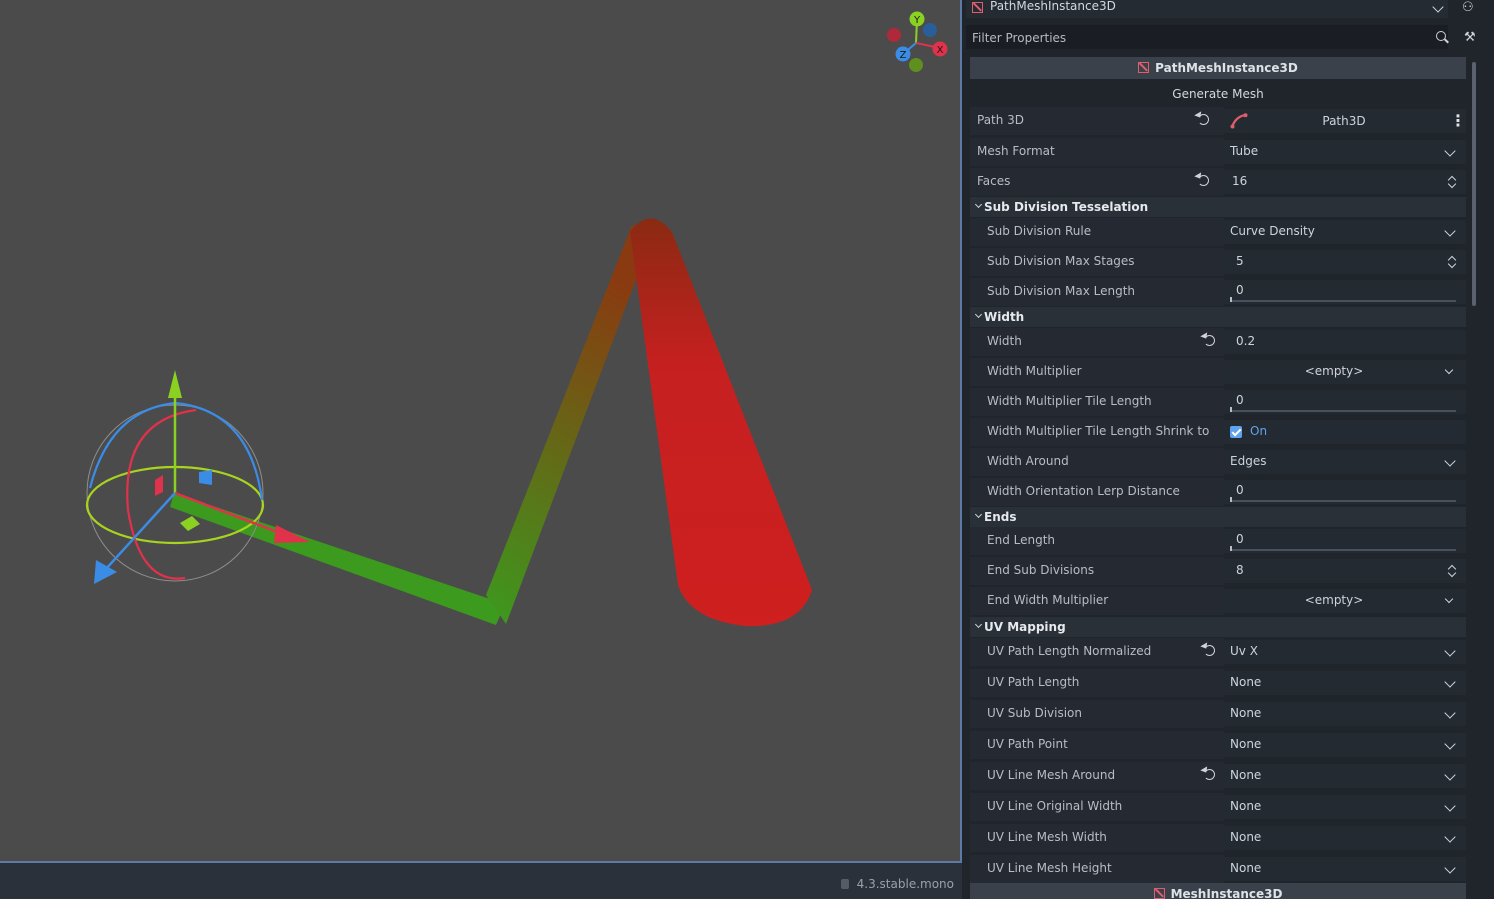 The width and height of the screenshot is (1494, 899). What do you see at coordinates (1218, 838) in the screenshot?
I see `property-uv-line-mesh-width: UV Line Mesh Width None` at bounding box center [1218, 838].